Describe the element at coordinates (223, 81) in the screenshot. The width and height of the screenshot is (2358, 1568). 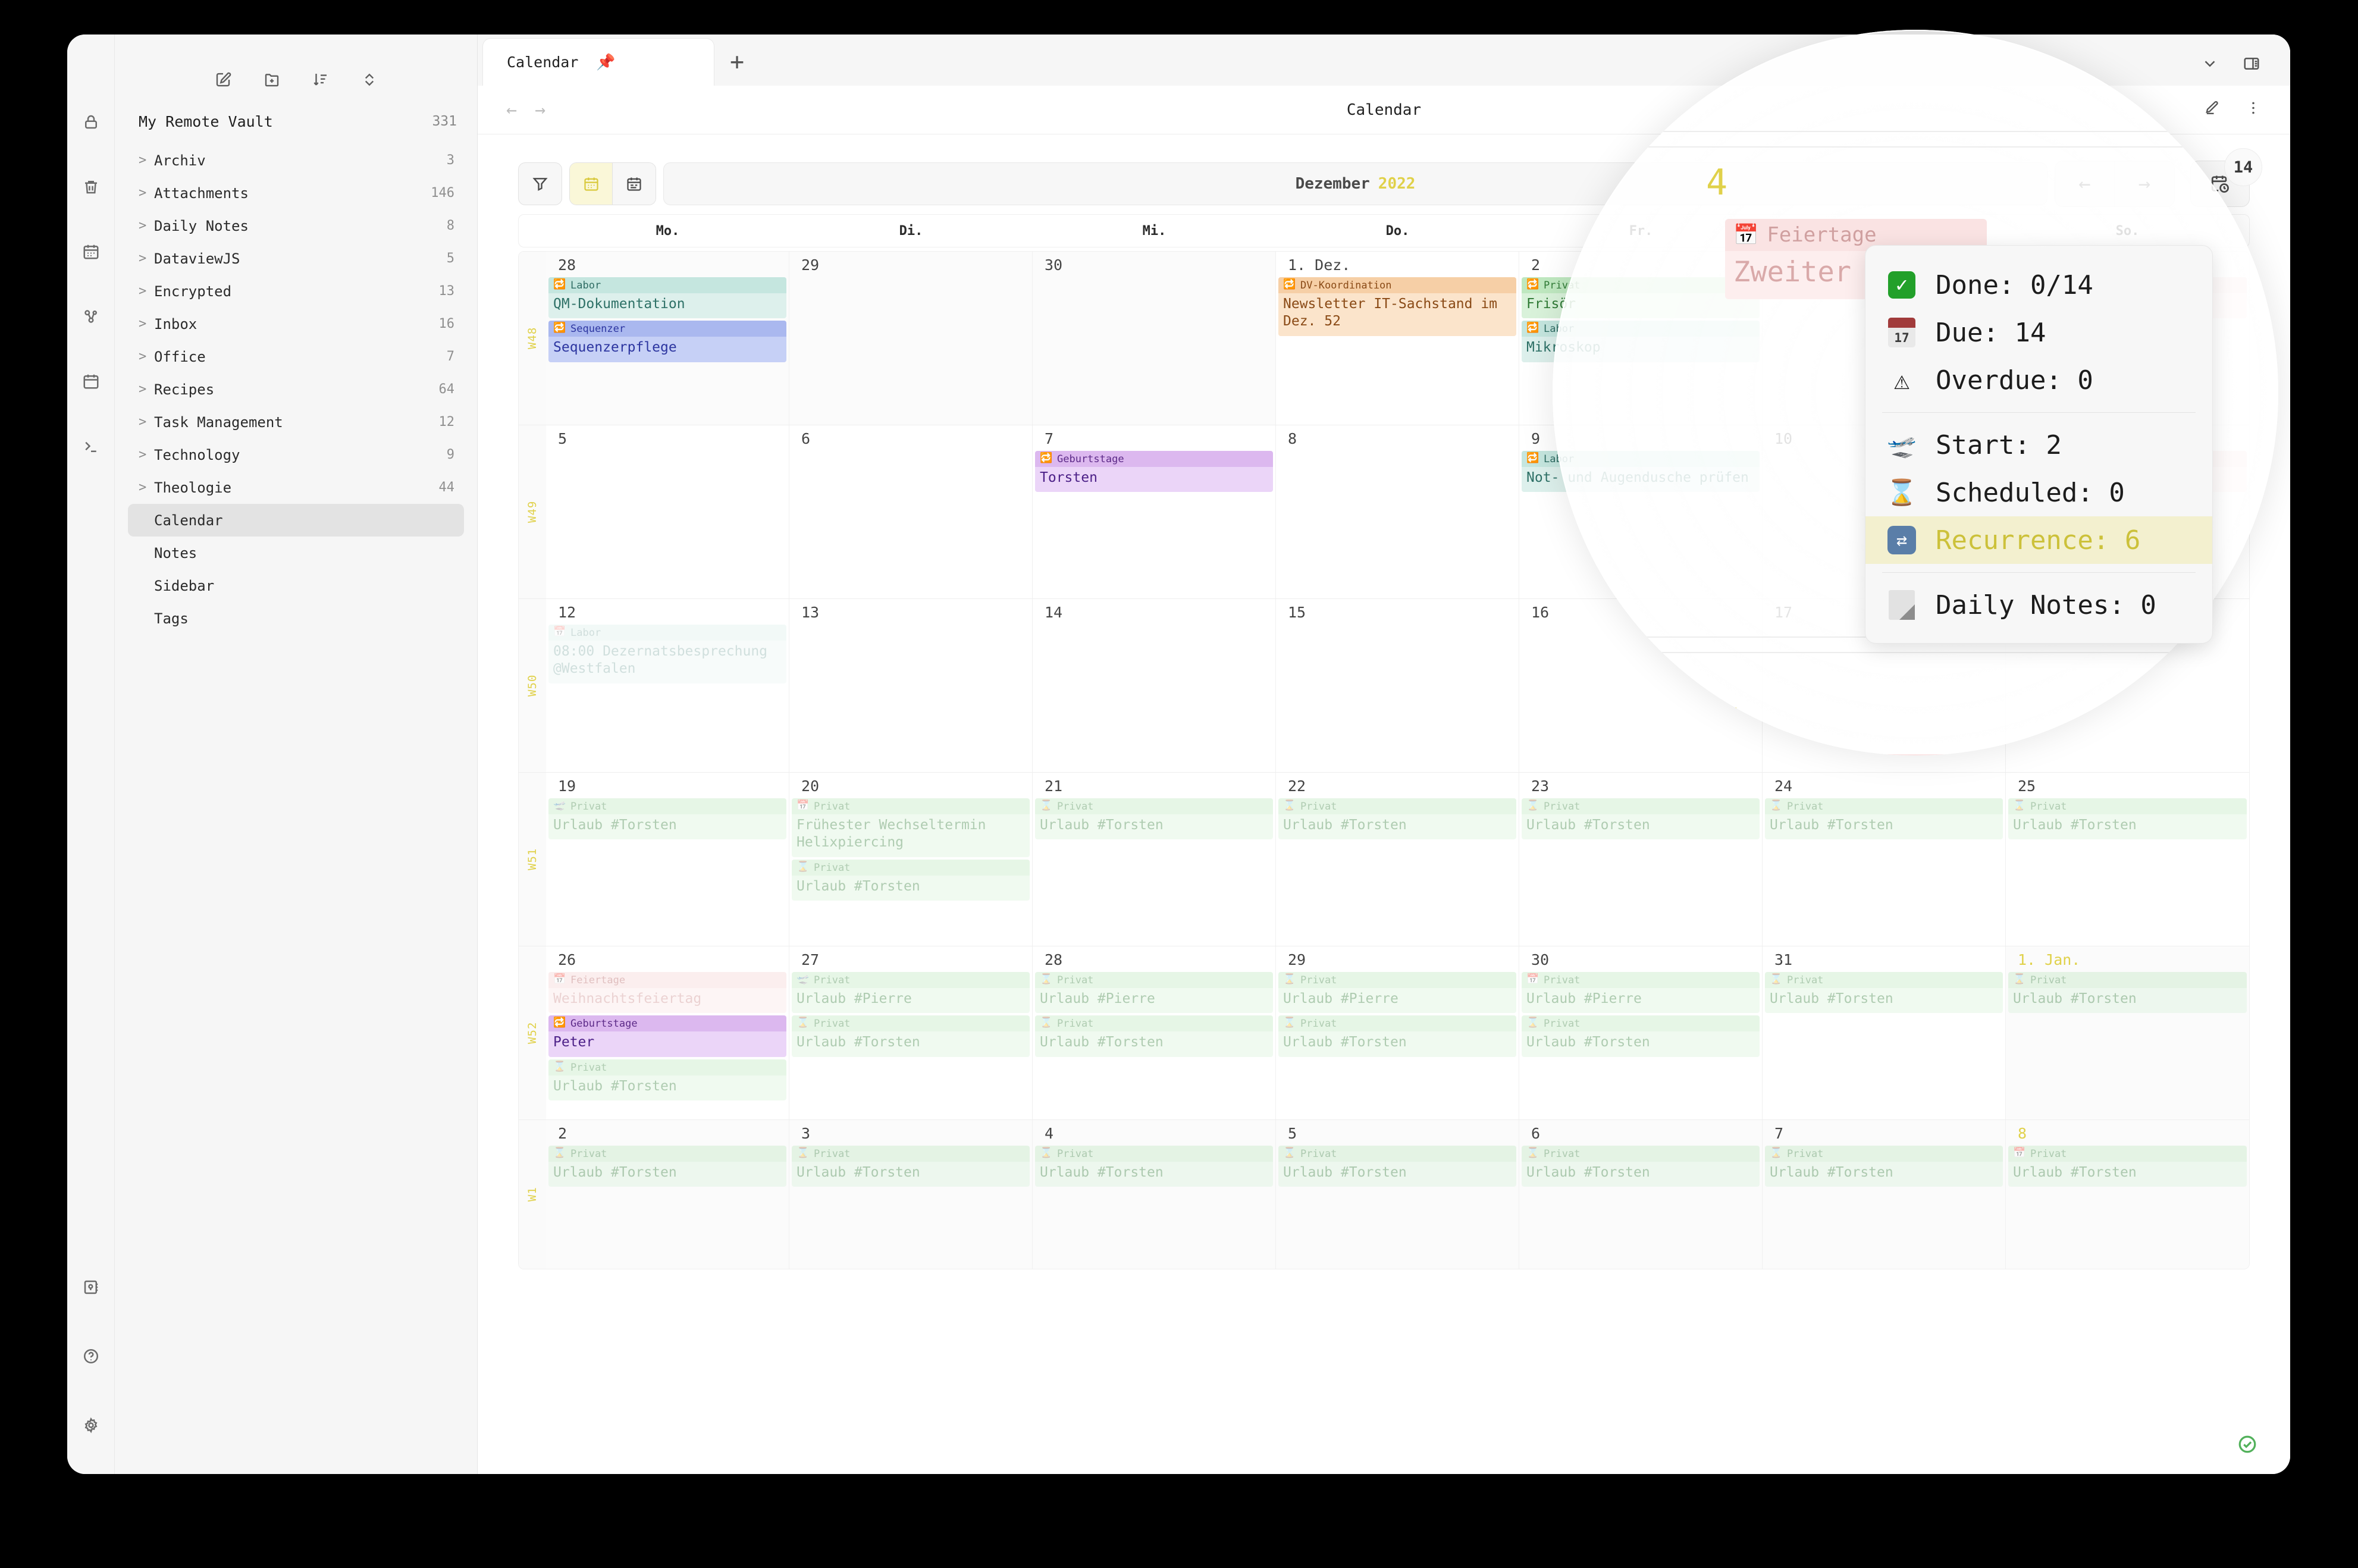
I see `new-note-icon` at that location.